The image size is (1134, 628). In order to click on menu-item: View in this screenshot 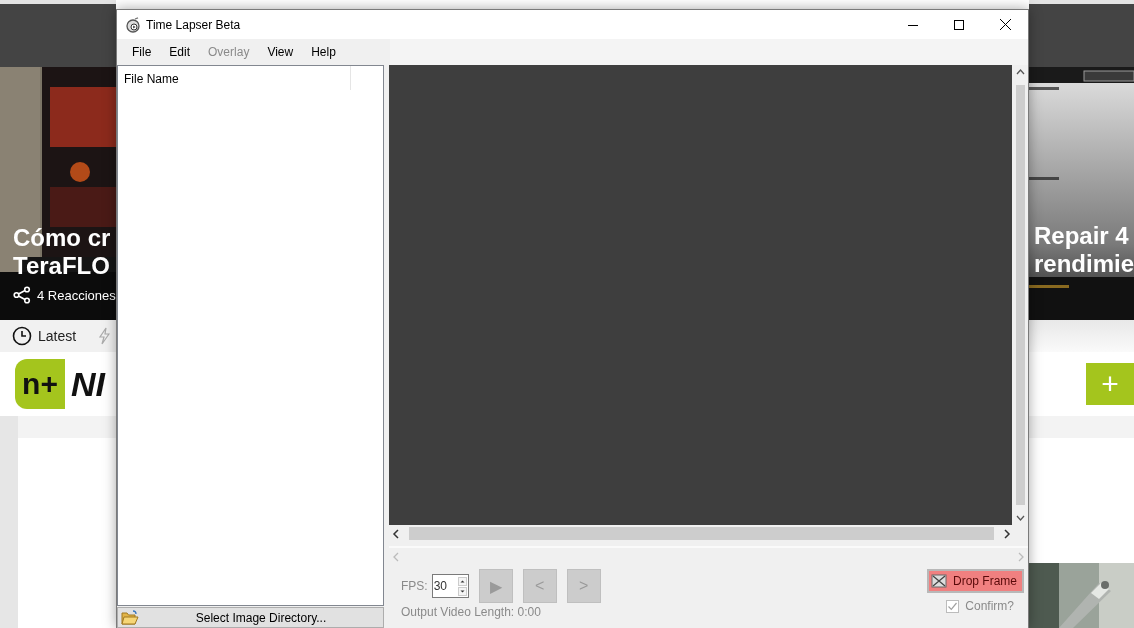, I will do `click(280, 52)`.